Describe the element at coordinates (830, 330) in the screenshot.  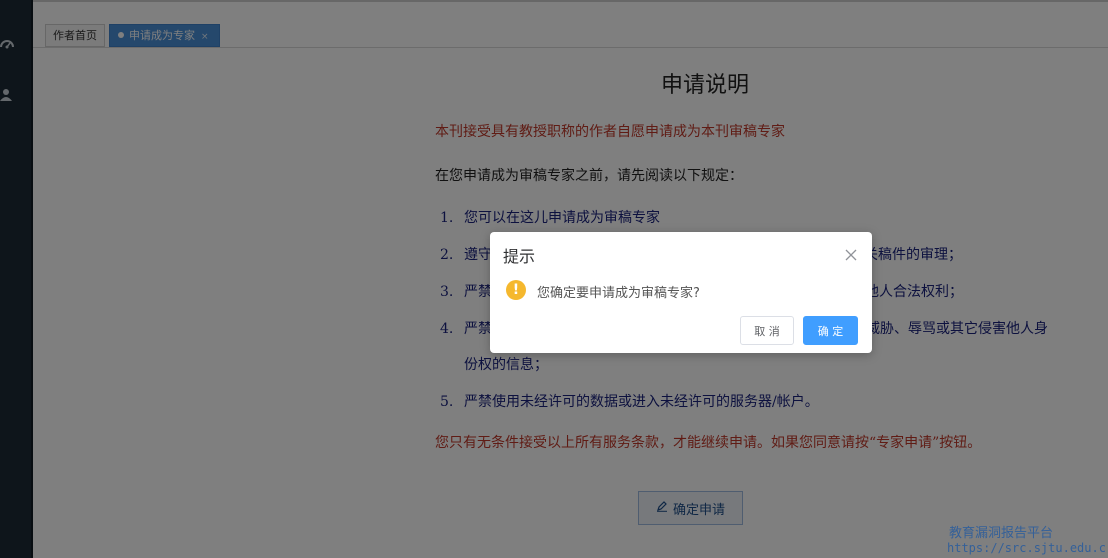
I see `confirm-button: 确 定` at that location.